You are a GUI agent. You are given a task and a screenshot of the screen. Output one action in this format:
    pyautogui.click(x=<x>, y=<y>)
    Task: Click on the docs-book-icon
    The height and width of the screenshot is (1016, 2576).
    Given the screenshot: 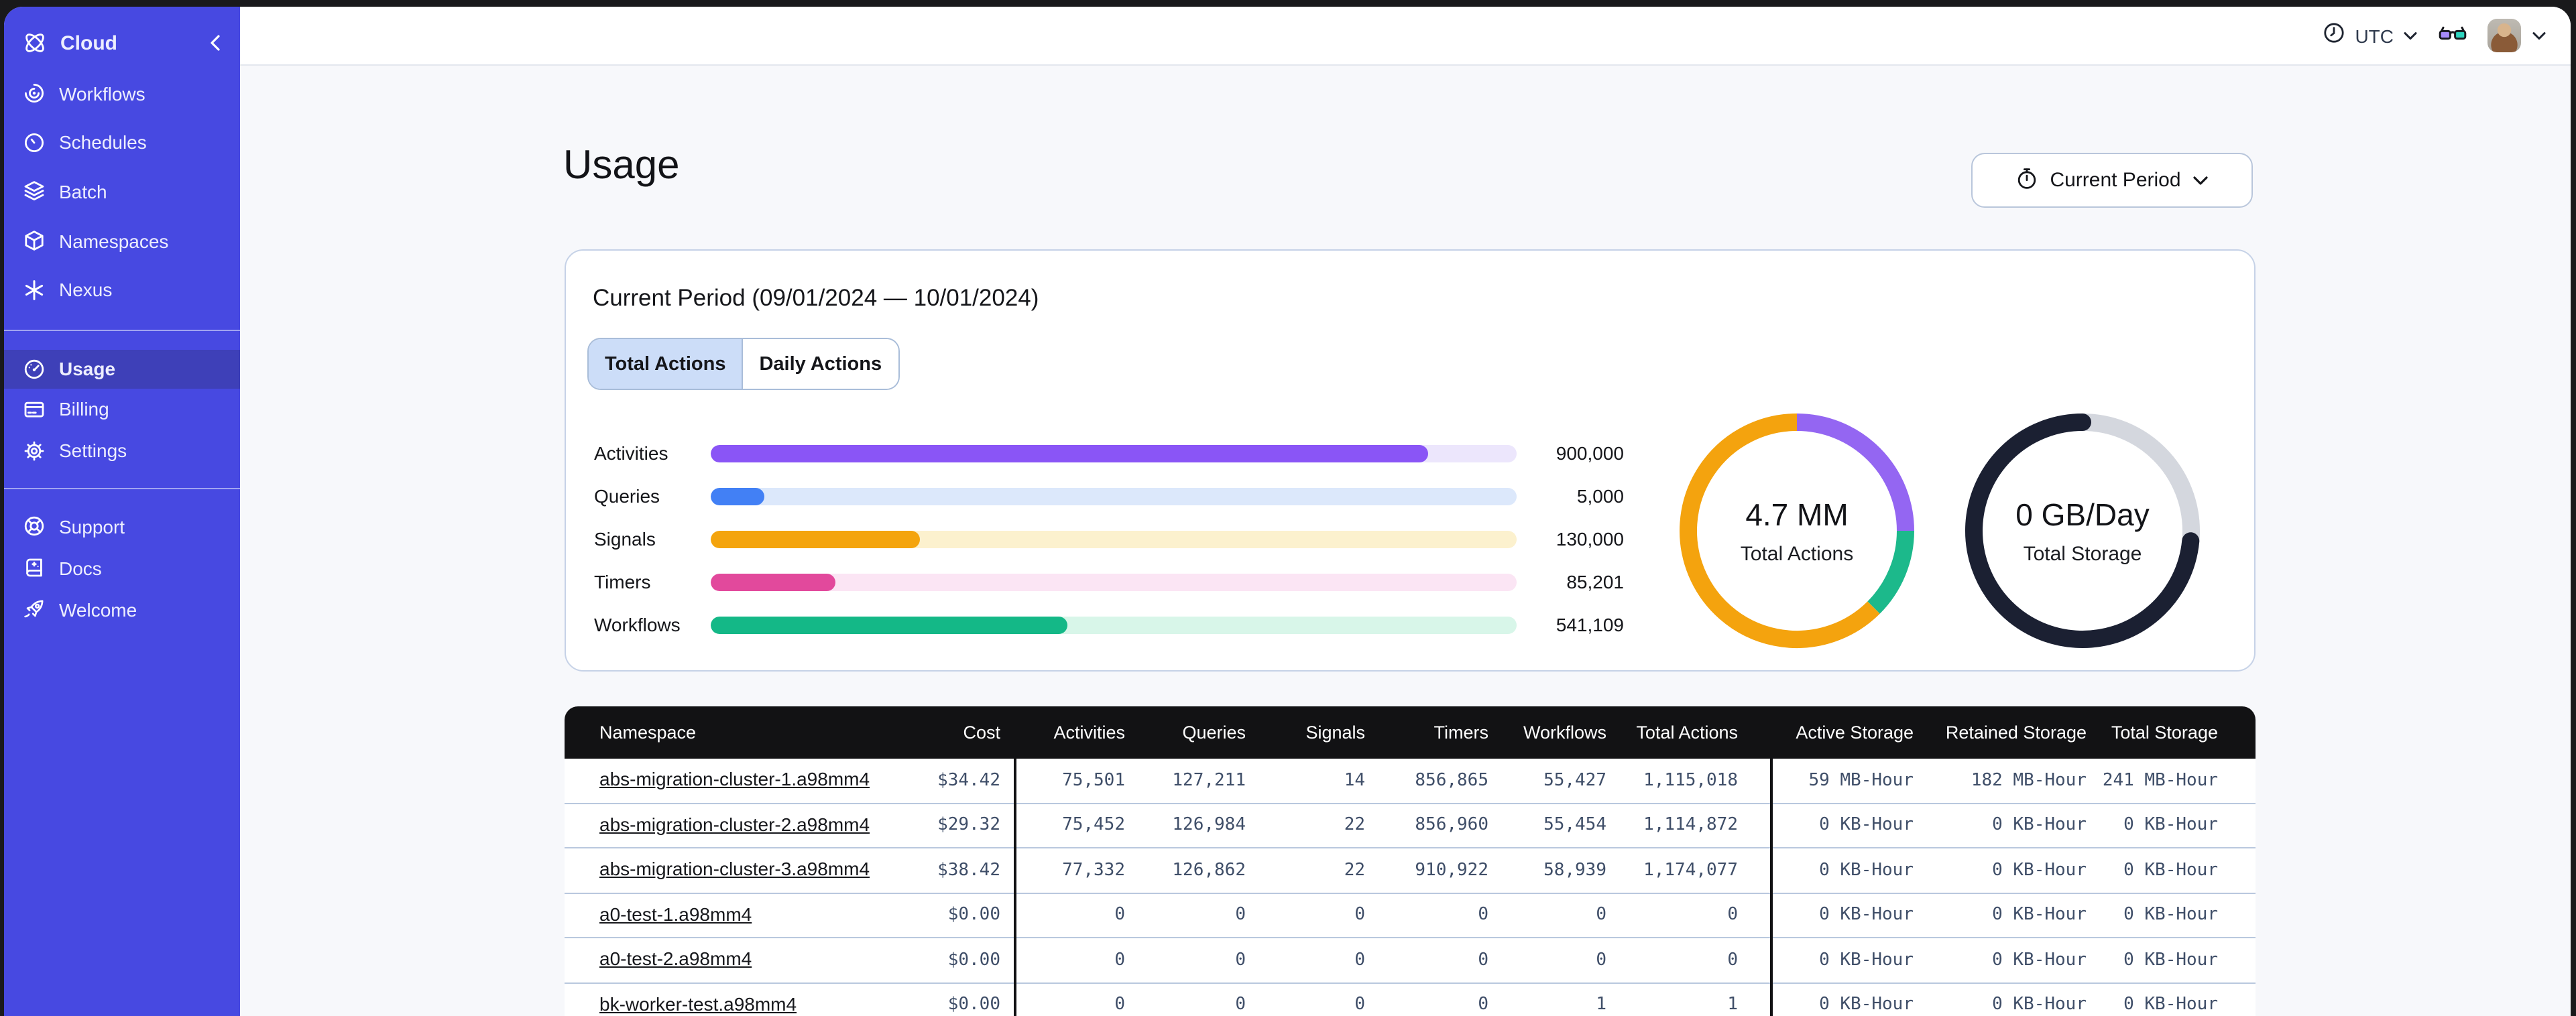 What is the action you would take?
    pyautogui.click(x=34, y=568)
    